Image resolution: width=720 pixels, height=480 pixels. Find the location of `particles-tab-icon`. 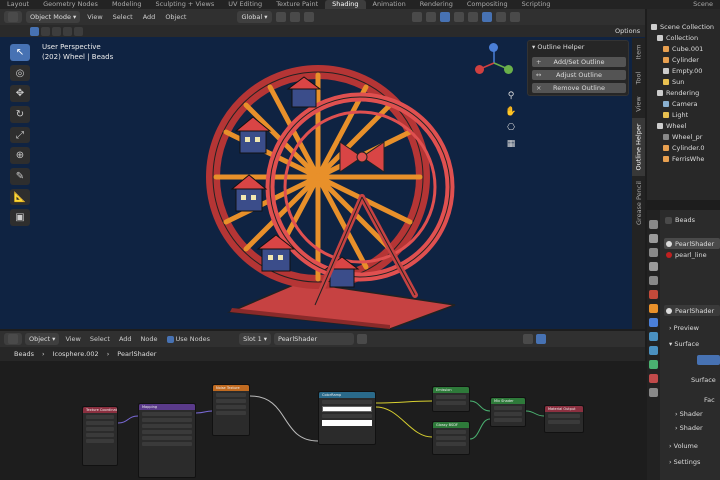

particles-tab-icon is located at coordinates (653, 336).